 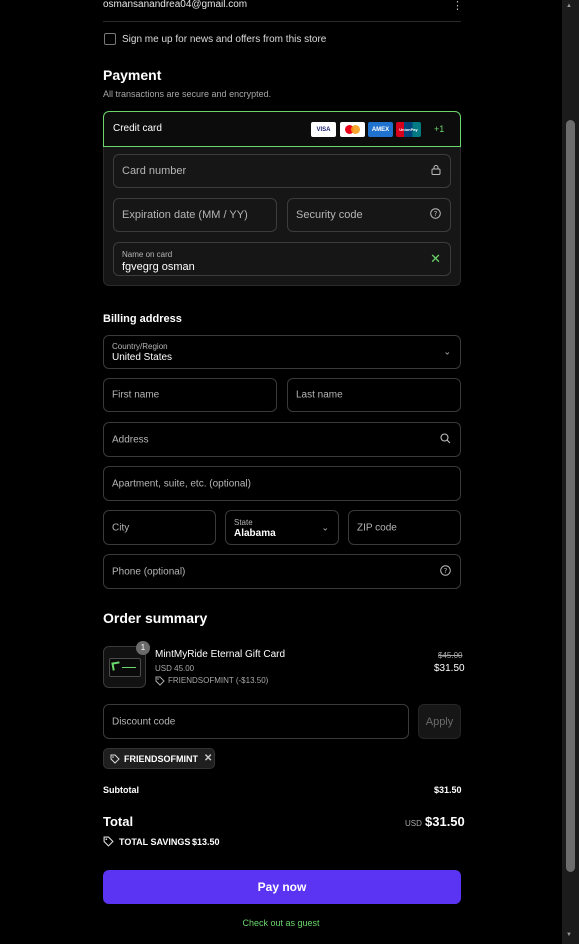 What do you see at coordinates (143, 648) in the screenshot?
I see `item-quantity-badge: 1` at bounding box center [143, 648].